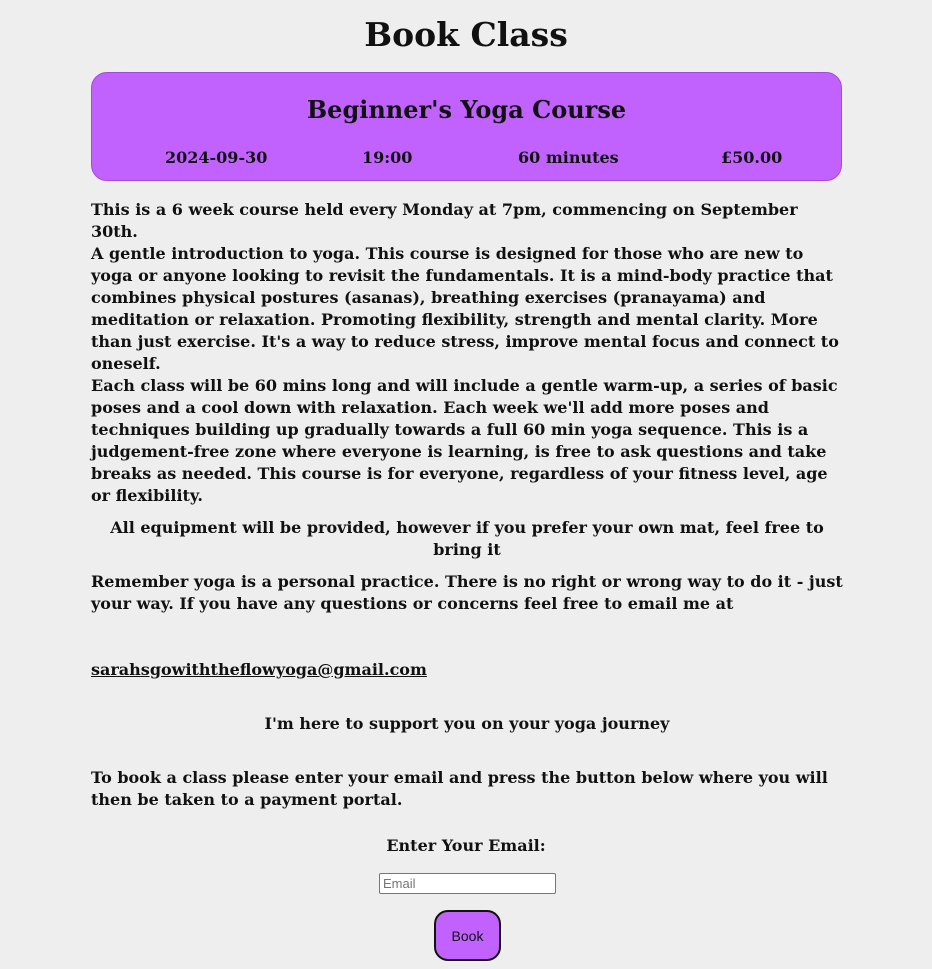 The width and height of the screenshot is (932, 969). I want to click on class-duration: 60 minutes, so click(568, 157).